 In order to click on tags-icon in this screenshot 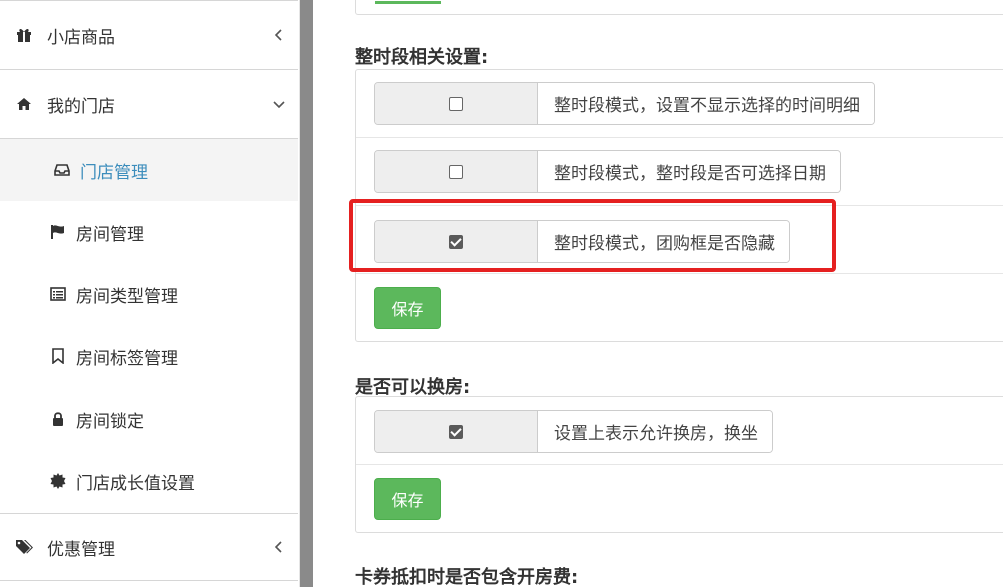, I will do `click(24, 547)`.